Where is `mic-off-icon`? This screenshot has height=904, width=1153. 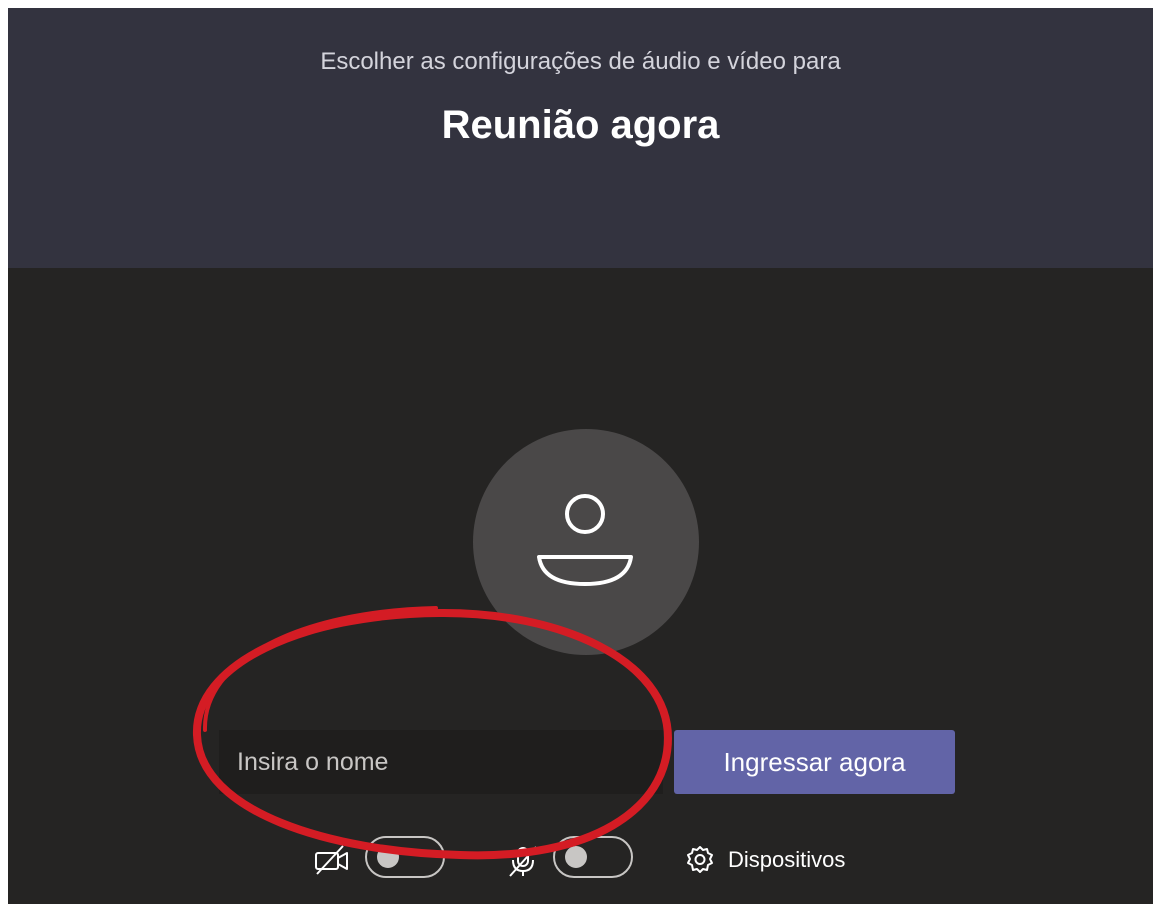
mic-off-icon is located at coordinates (523, 861).